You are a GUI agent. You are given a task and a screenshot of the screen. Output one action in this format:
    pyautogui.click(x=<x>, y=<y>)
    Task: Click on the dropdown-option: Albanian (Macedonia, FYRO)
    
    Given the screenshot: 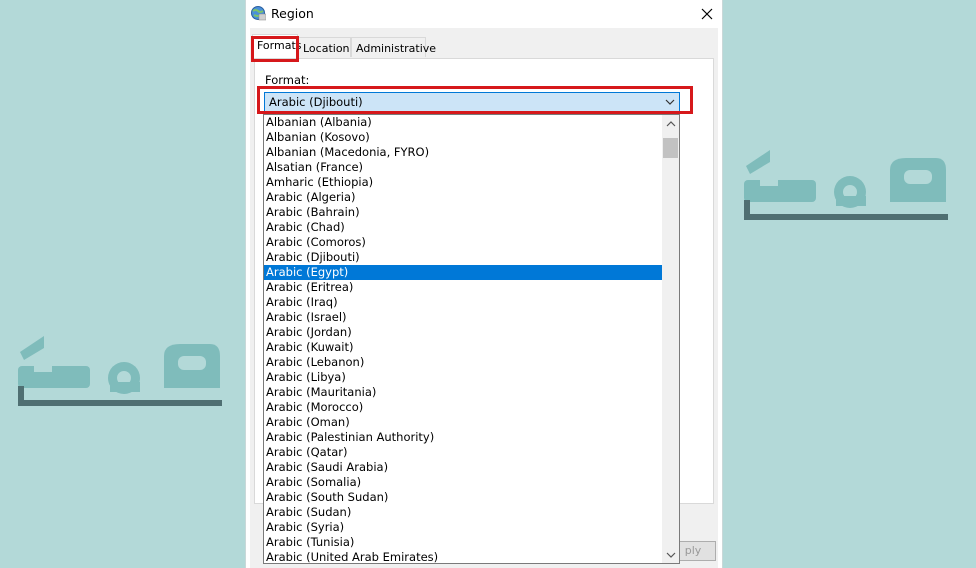 What is the action you would take?
    pyautogui.click(x=463, y=152)
    